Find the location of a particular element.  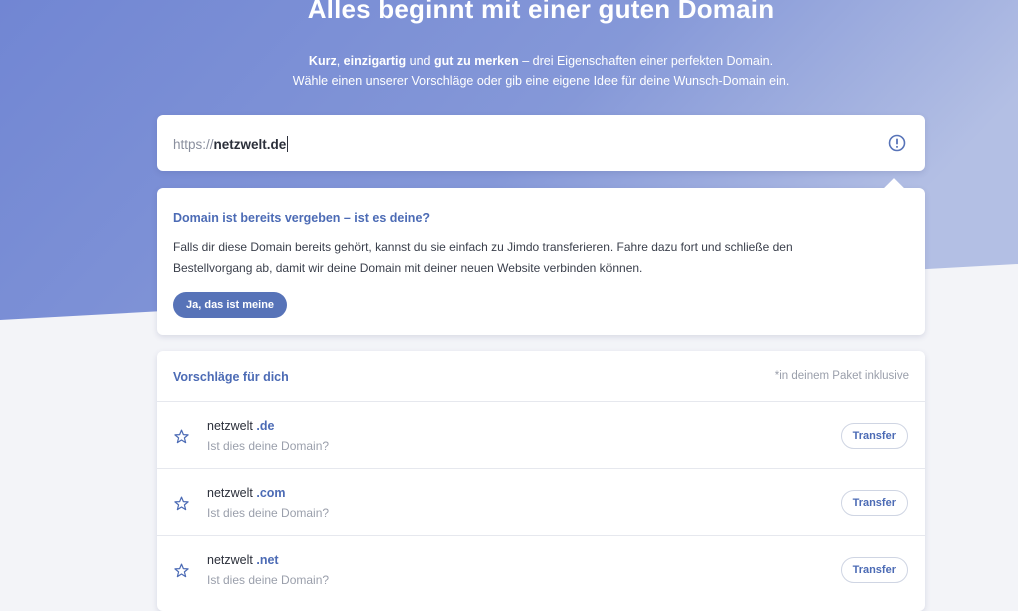

package-included-note: *in deinem Paket inklusive is located at coordinates (841, 376).